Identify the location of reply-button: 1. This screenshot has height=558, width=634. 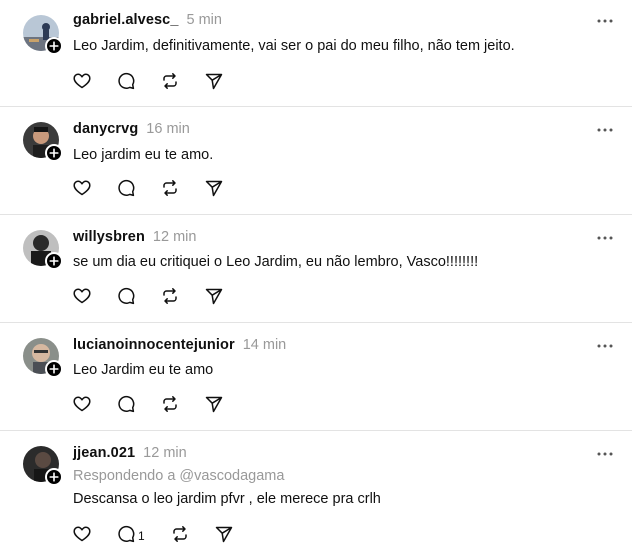
(130, 534).